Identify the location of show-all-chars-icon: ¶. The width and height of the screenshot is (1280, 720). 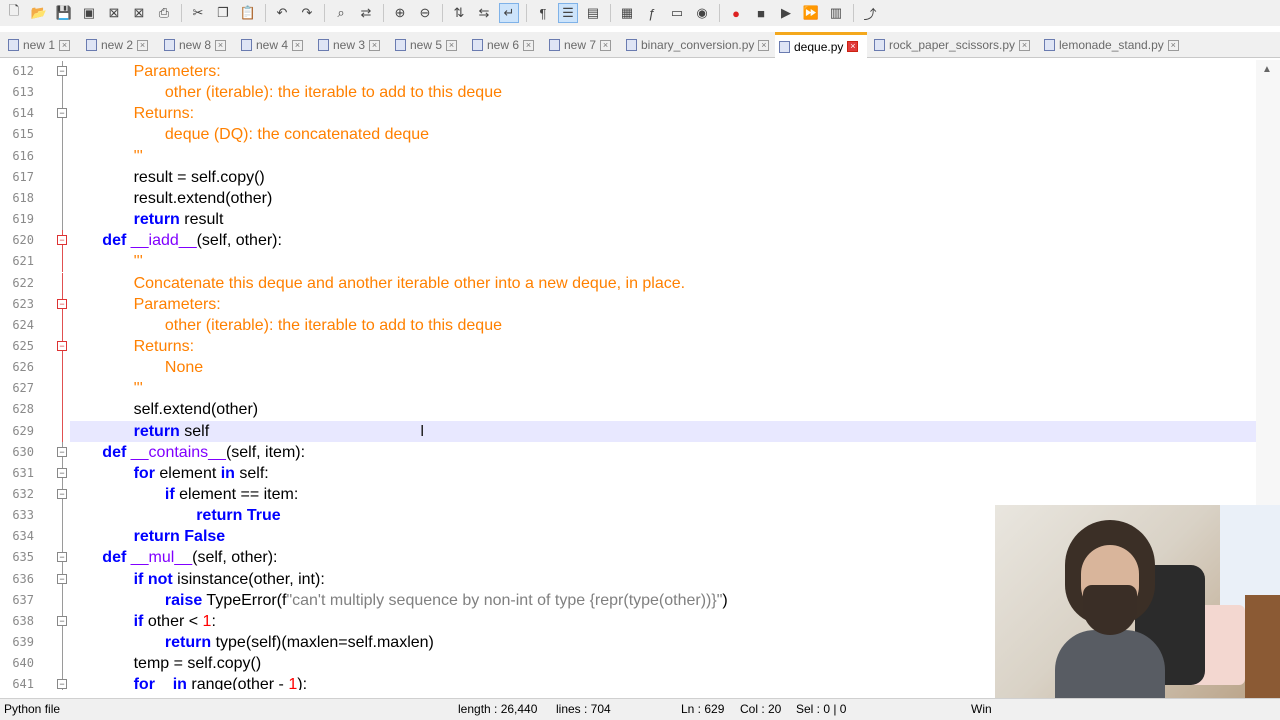
(543, 13).